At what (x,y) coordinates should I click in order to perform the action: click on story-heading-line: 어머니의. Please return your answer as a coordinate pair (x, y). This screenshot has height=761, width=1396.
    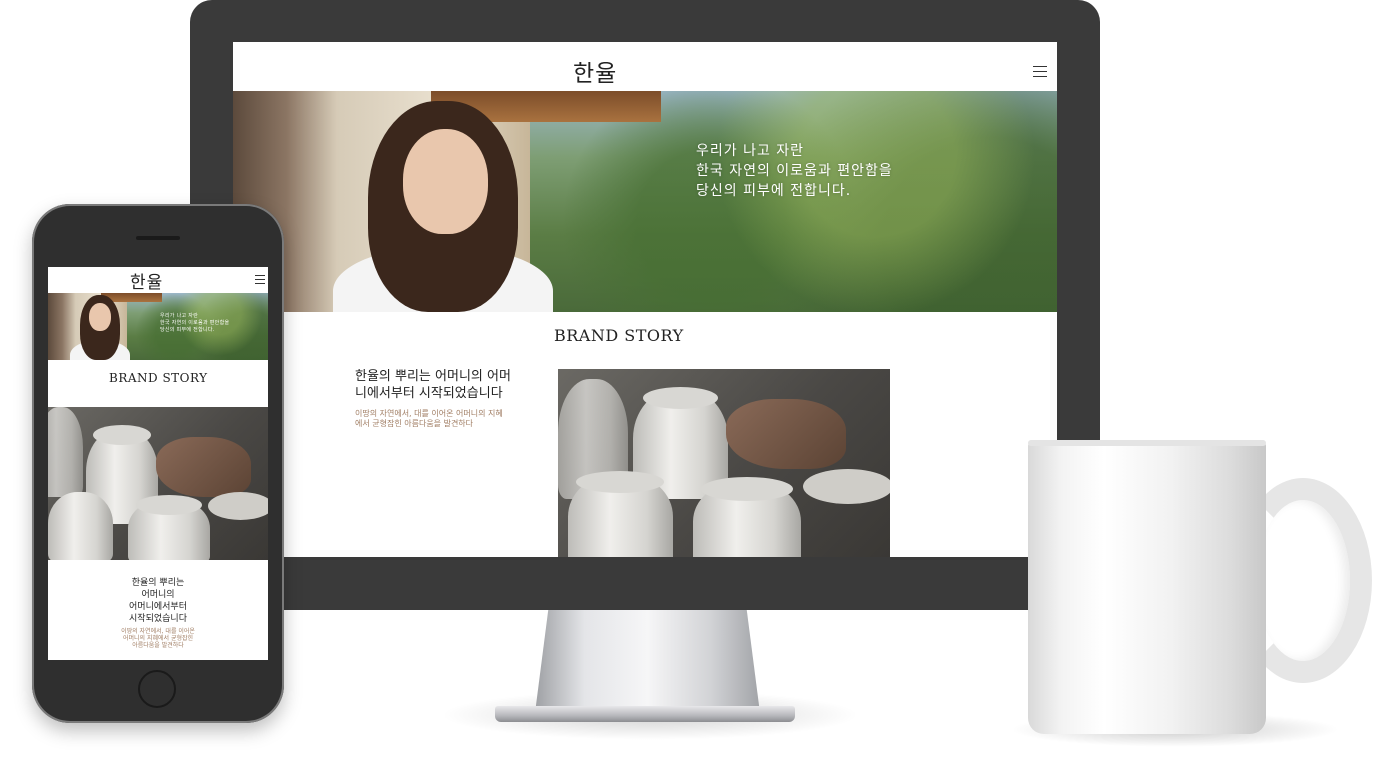
    Looking at the image, I should click on (158, 595).